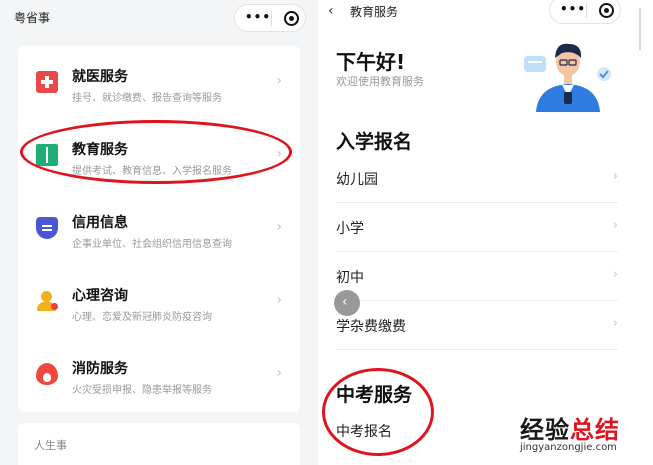 The image size is (653, 465). Describe the element at coordinates (568, 447) in the screenshot. I see `watermark-url: jingyanzongjie.com` at that location.